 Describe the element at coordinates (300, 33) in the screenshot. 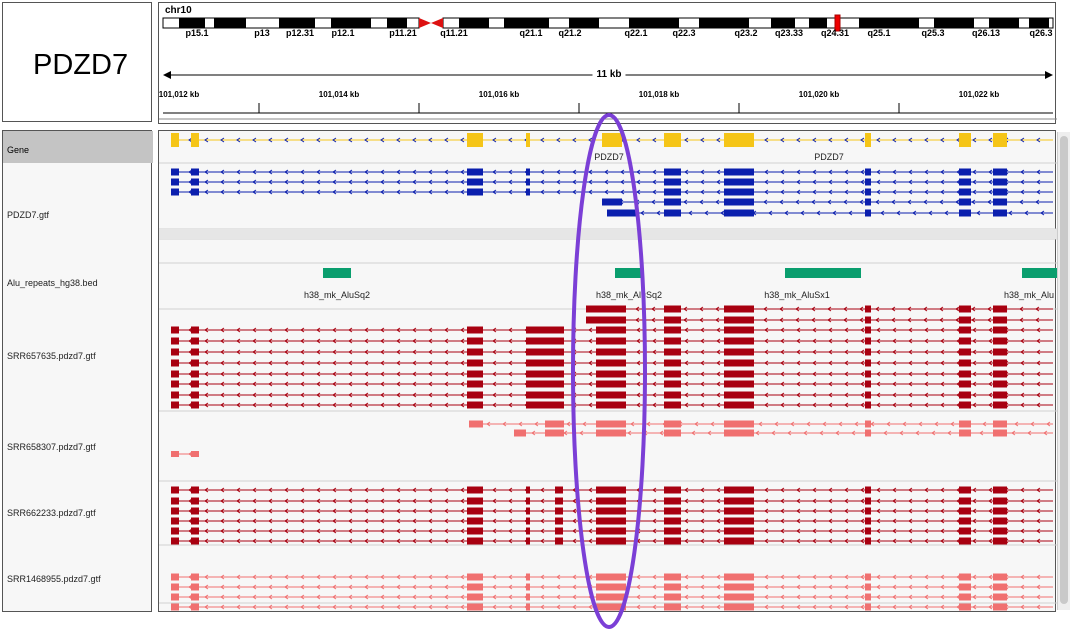

I see `band-label: p12.31` at that location.